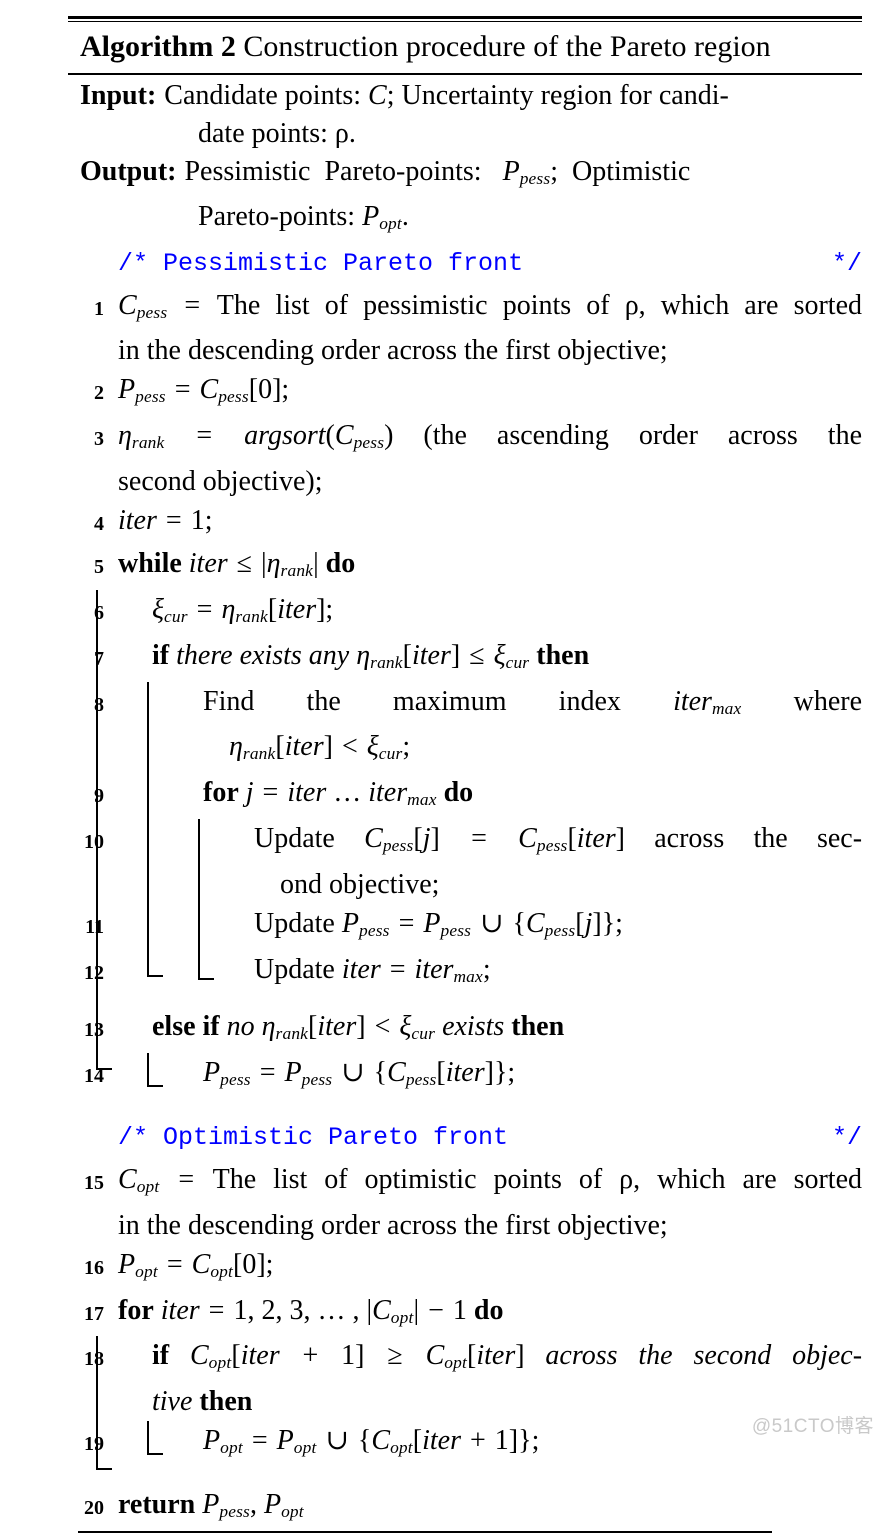 Image resolution: width=880 pixels, height=1533 pixels. What do you see at coordinates (465, 1111) in the screenshot?
I see `while-block-end-gap` at bounding box center [465, 1111].